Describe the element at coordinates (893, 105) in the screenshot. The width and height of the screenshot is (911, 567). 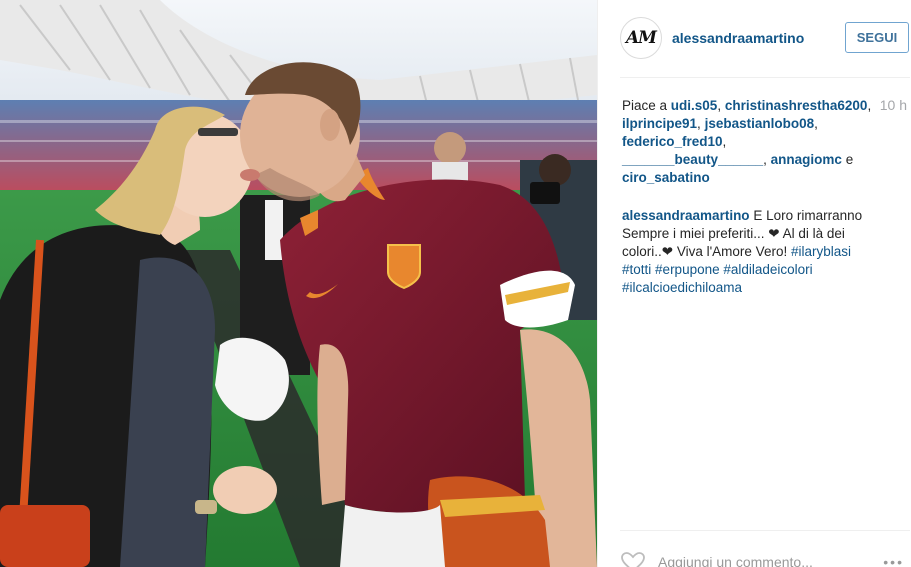
I see `post-timestamp: 10 h` at that location.